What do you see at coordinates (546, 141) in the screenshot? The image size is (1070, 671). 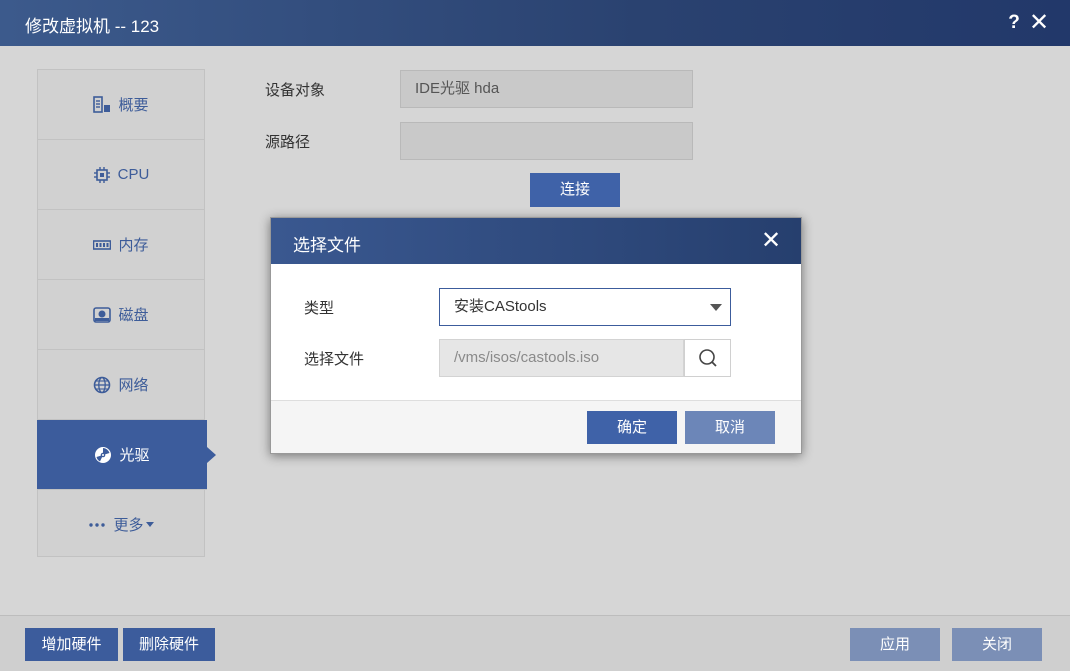 I see `source-path-field` at bounding box center [546, 141].